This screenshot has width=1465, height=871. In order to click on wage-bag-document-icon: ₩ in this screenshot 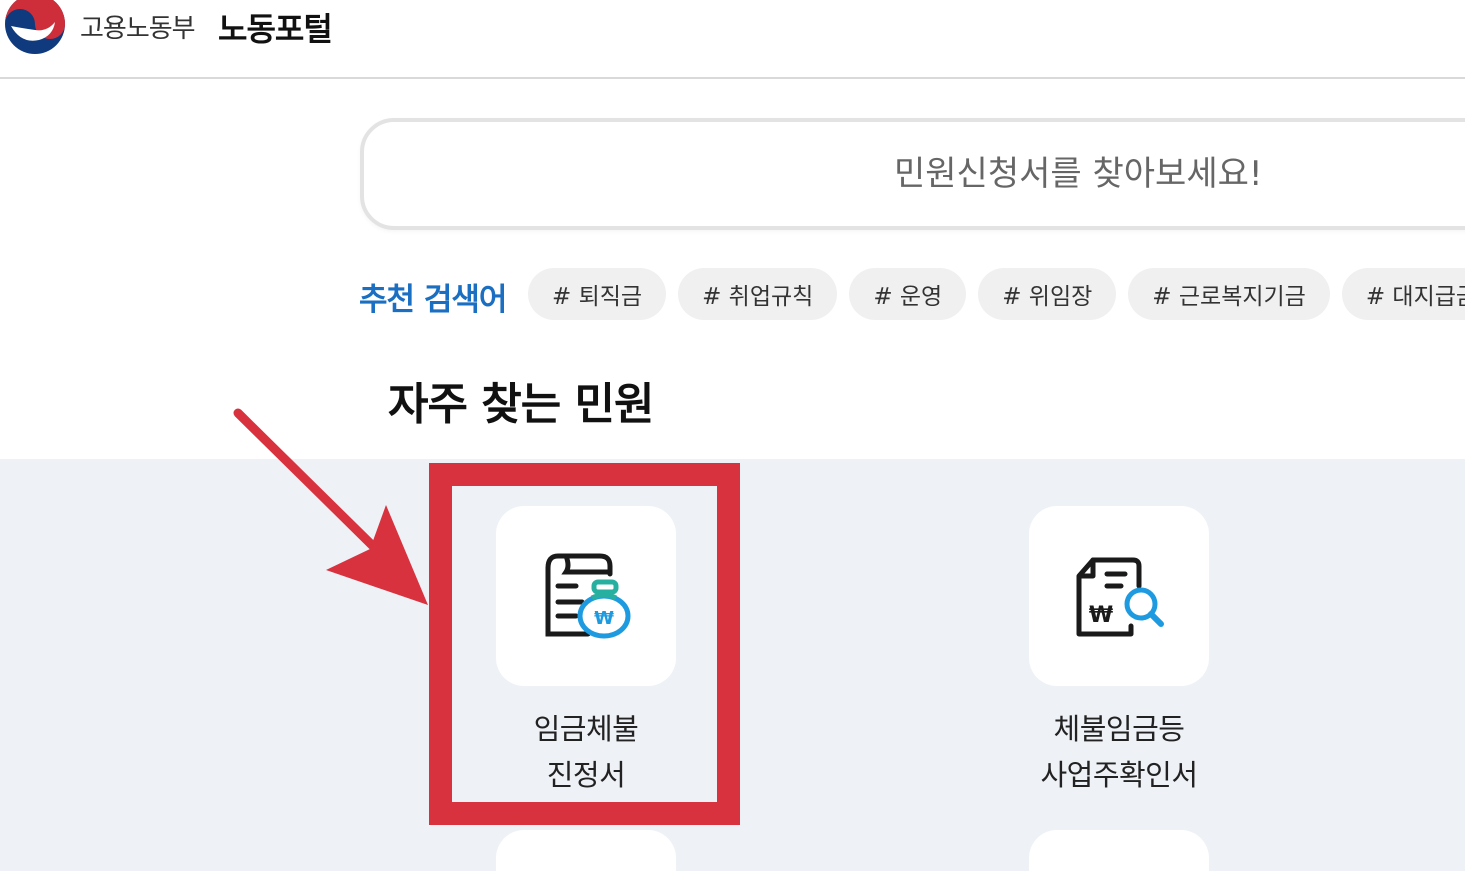, I will do `click(588, 596)`.